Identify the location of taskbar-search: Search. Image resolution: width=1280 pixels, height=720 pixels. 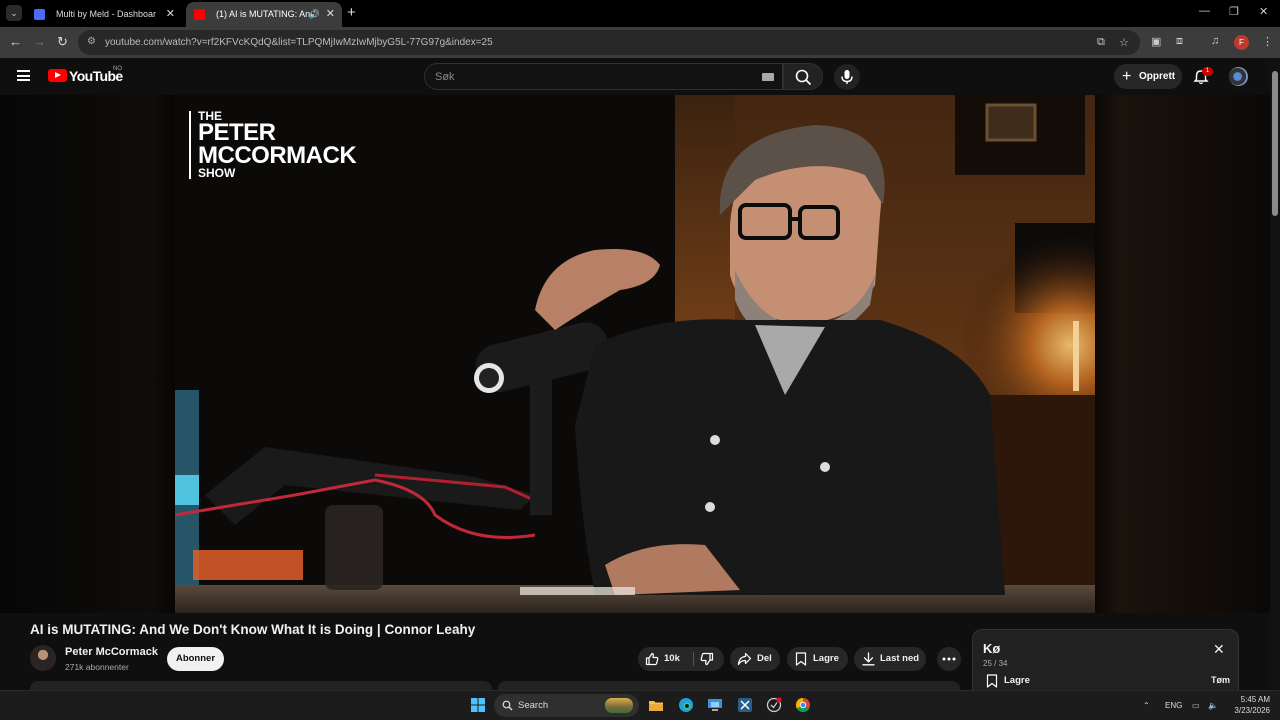
(566, 705).